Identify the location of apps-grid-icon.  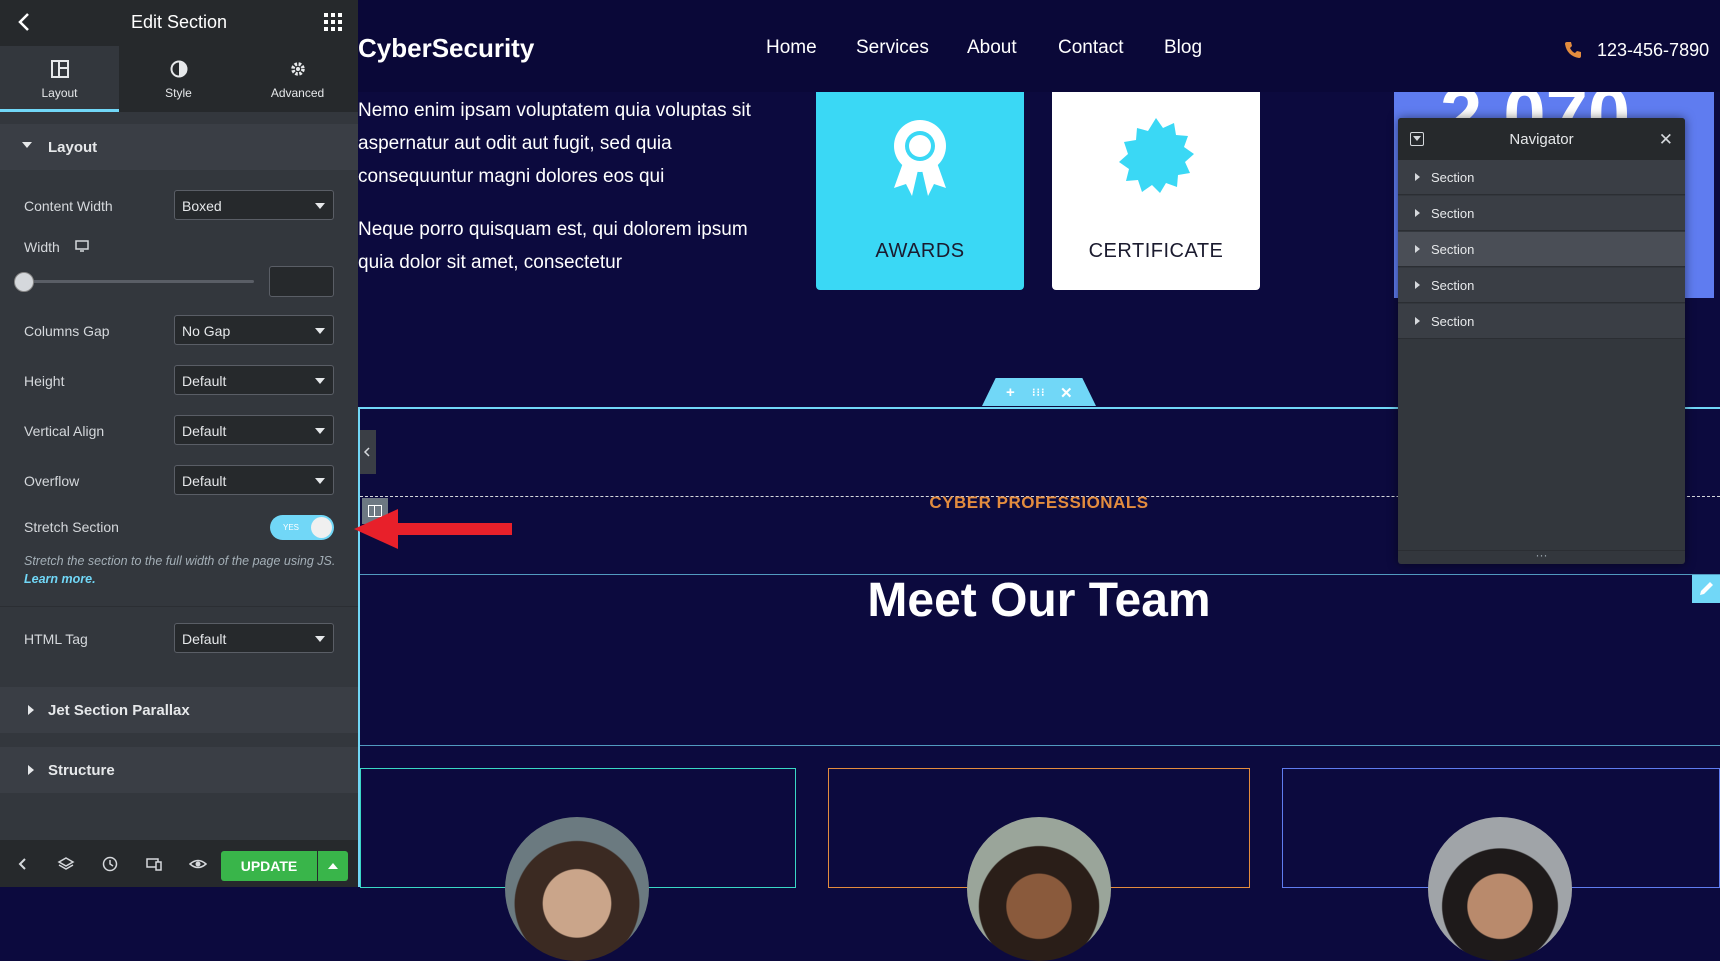
(333, 22).